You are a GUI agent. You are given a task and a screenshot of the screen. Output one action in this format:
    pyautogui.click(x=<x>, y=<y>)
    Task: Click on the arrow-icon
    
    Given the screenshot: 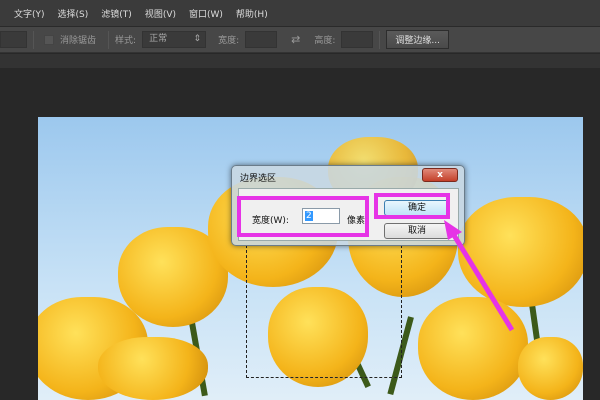 What is the action you would take?
    pyautogui.click(x=479, y=276)
    